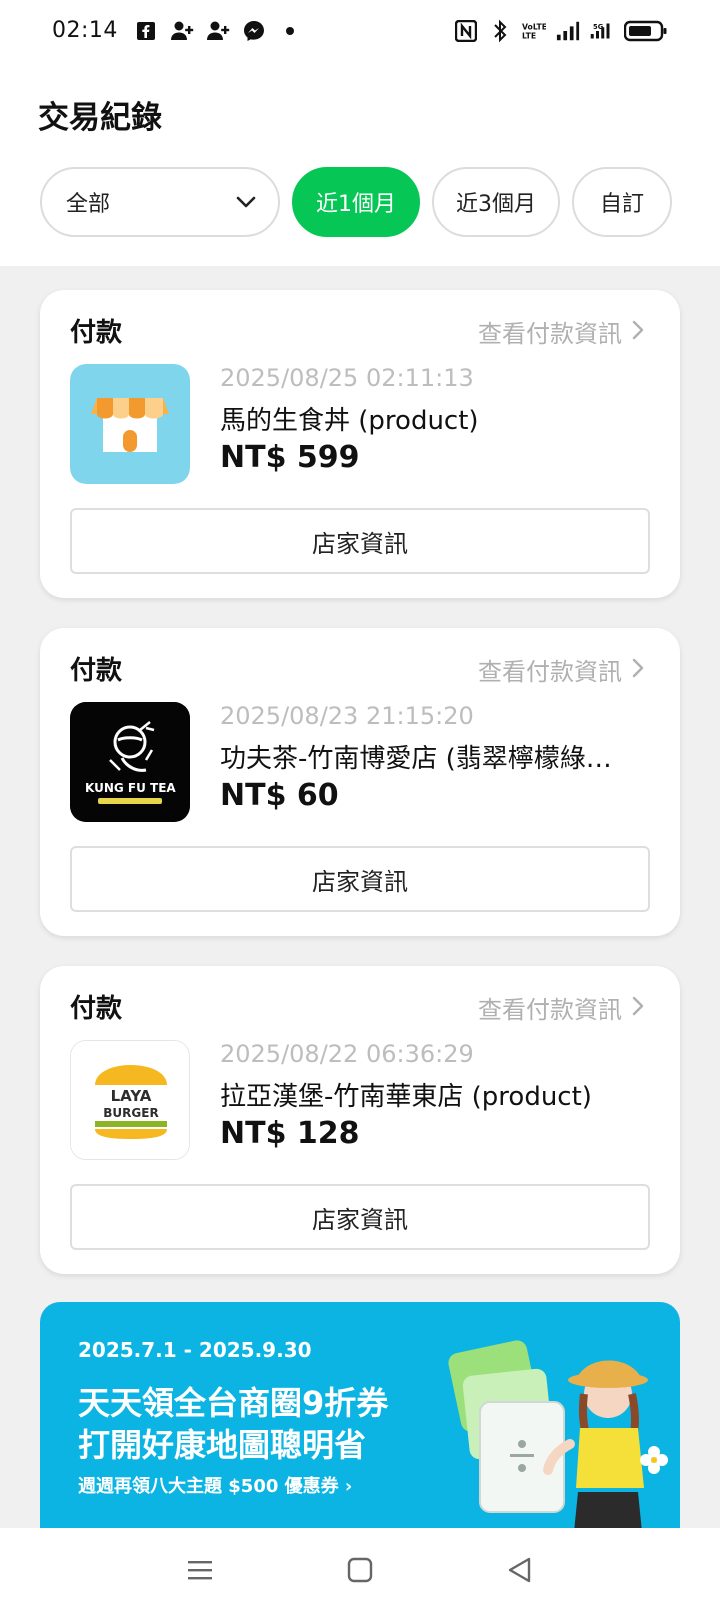  What do you see at coordinates (200, 1570) in the screenshot?
I see `menu-icon` at bounding box center [200, 1570].